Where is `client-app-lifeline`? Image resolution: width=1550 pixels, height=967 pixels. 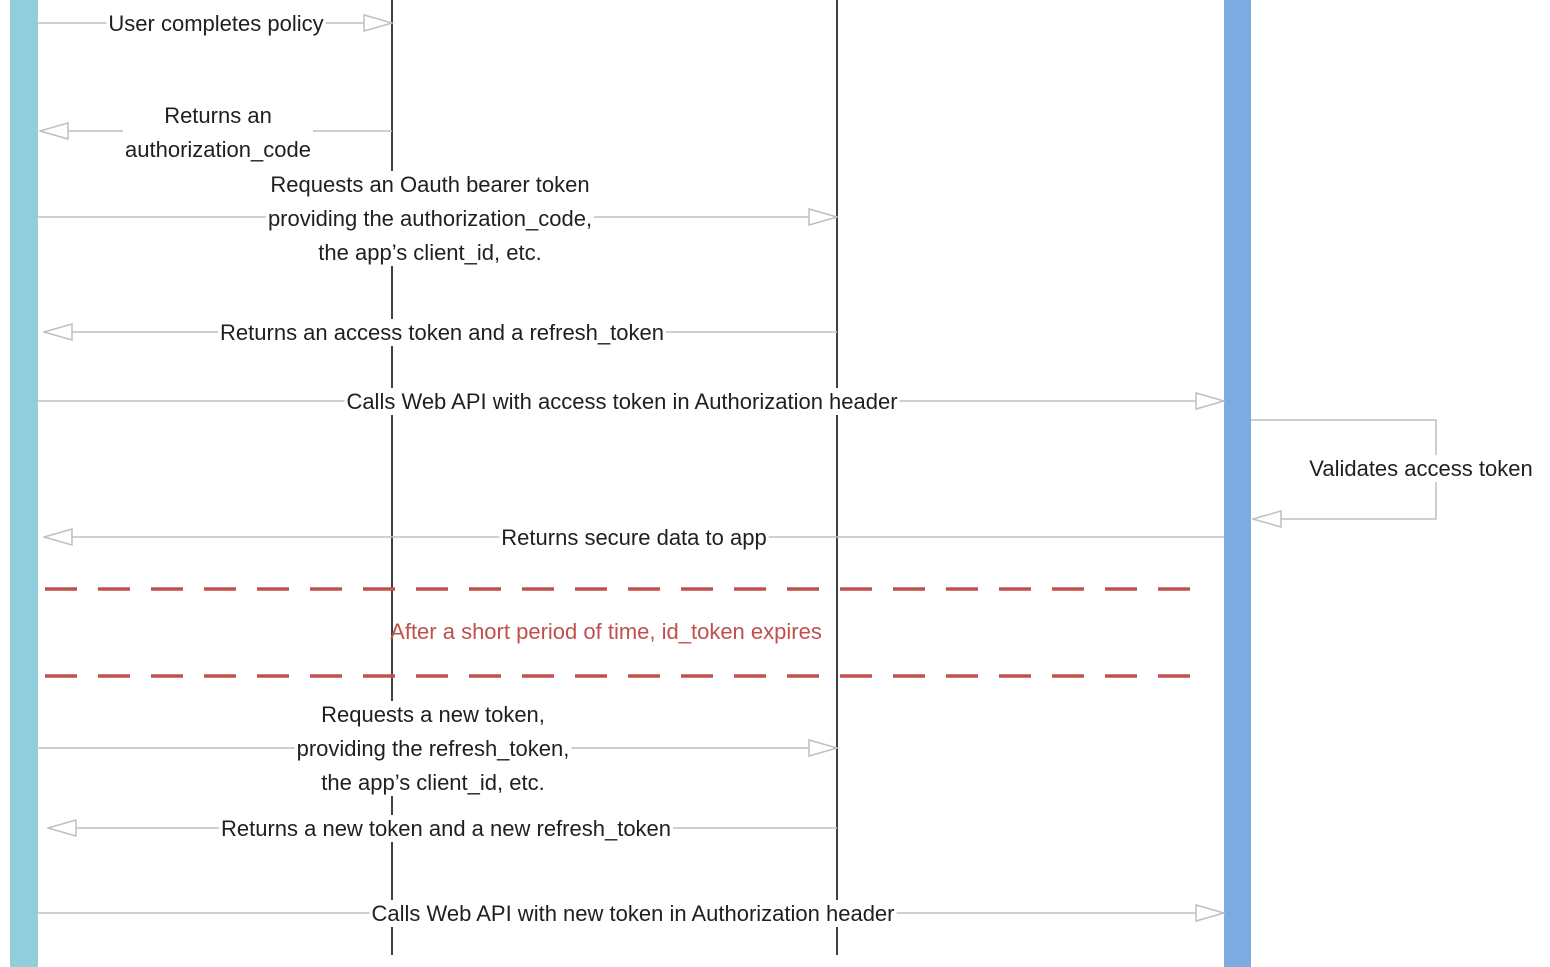
client-app-lifeline is located at coordinates (24, 483).